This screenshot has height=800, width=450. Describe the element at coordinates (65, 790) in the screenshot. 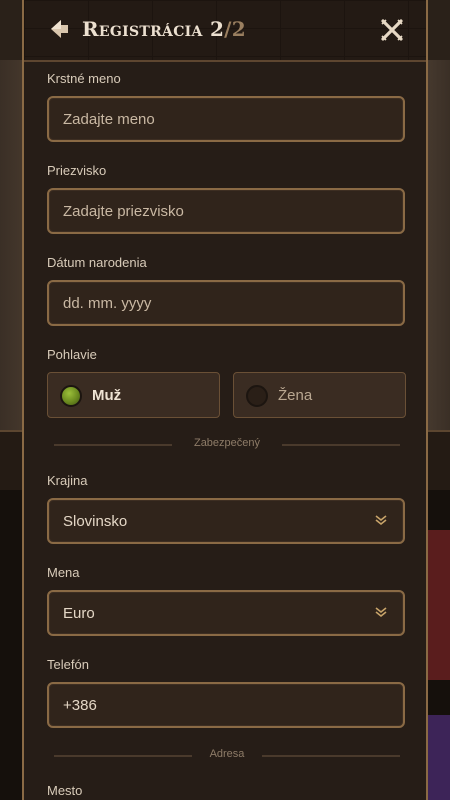

I see `city-label: Mesto` at that location.